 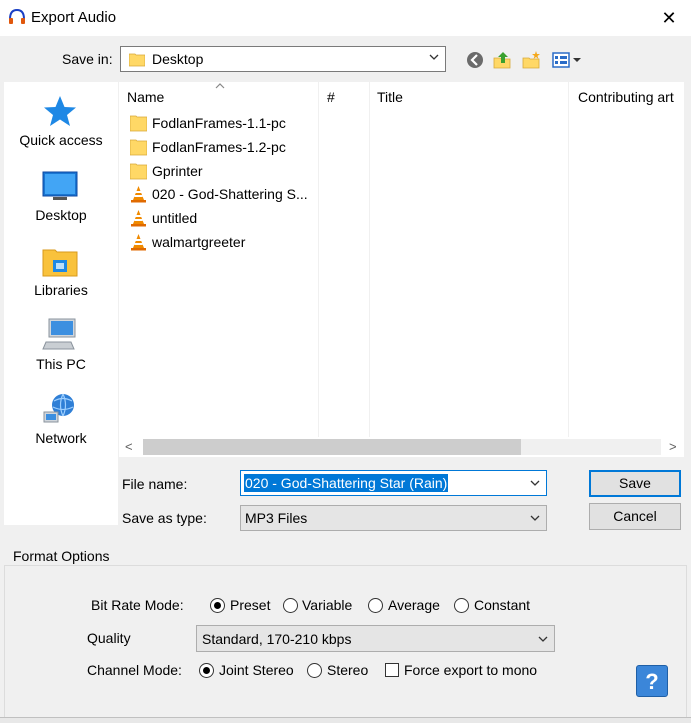 What do you see at coordinates (276, 518) in the screenshot?
I see `save-as-type-value: MP3 Files` at bounding box center [276, 518].